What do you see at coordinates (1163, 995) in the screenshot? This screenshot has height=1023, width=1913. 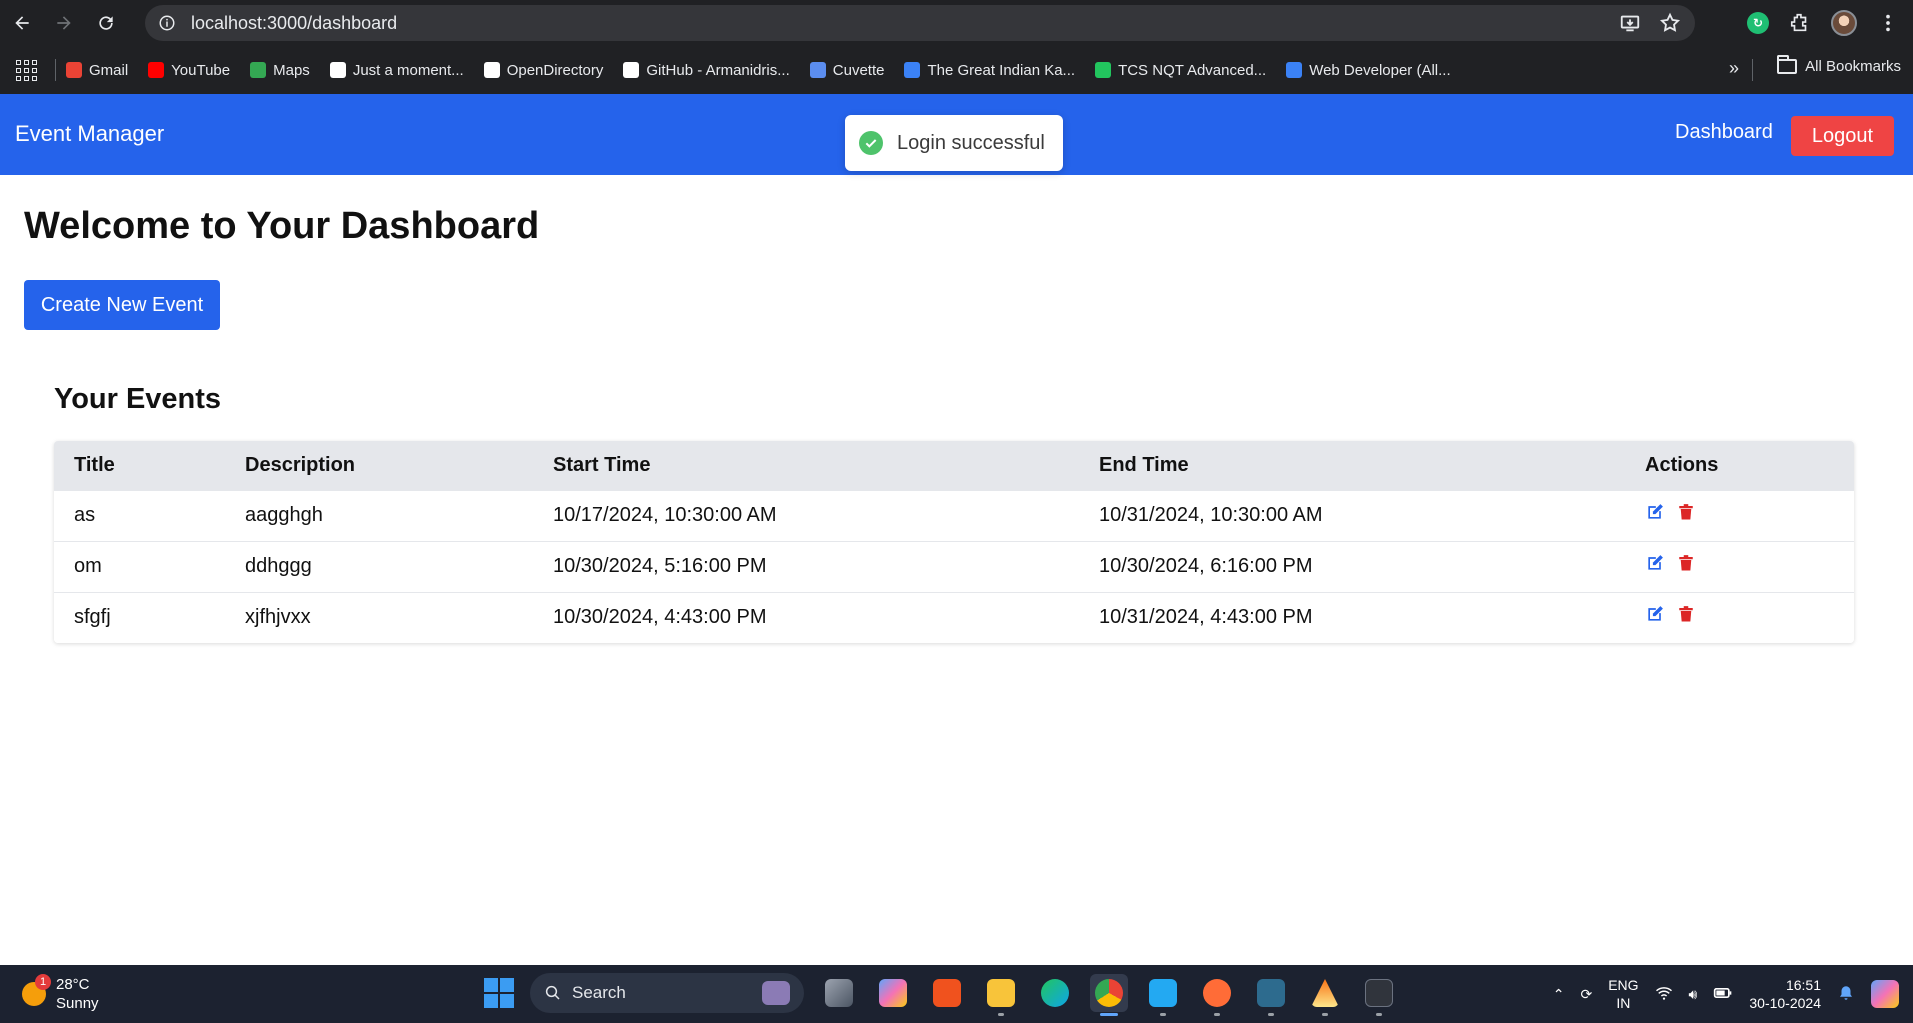 I see `vscode-button` at bounding box center [1163, 995].